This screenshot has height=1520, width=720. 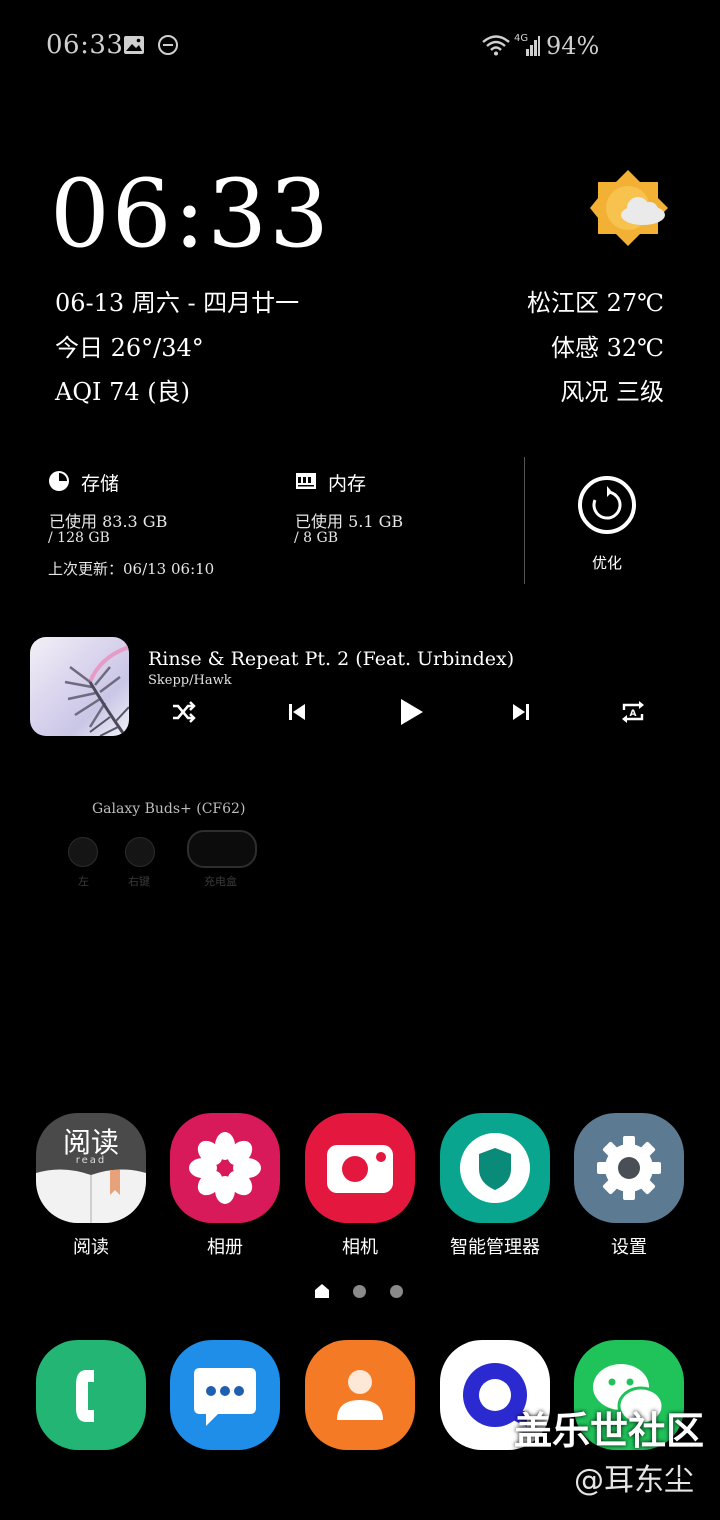 I want to click on app-label-device-care: 智能管理器, so click(x=495, y=1247).